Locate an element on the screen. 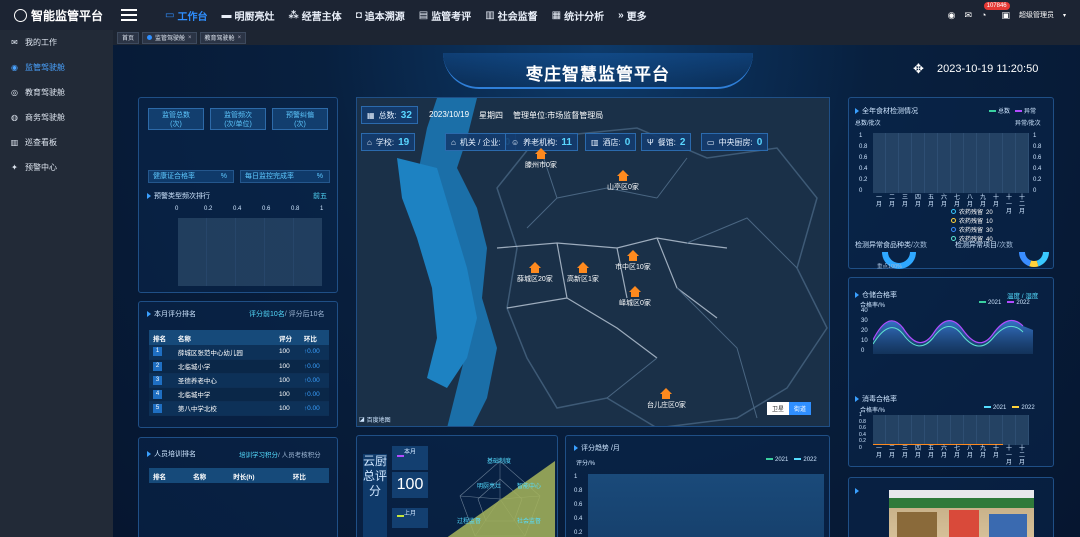 This screenshot has width=1080, height=537. exam-points-tab: / 人员考核积分 is located at coordinates (299, 455).